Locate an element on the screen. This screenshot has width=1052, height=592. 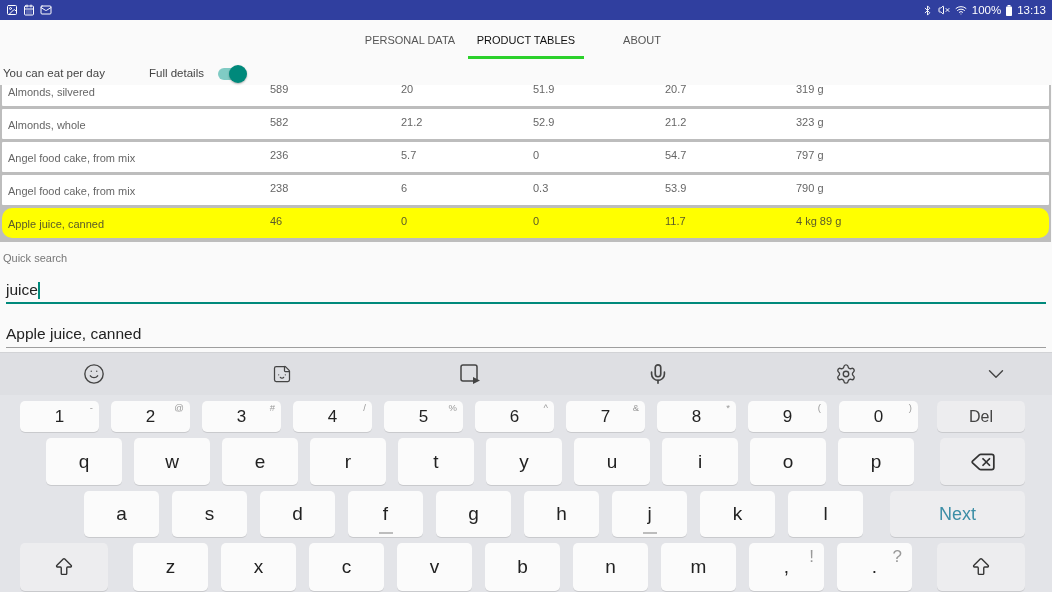
keyboard-key: w is located at coordinates (172, 461).